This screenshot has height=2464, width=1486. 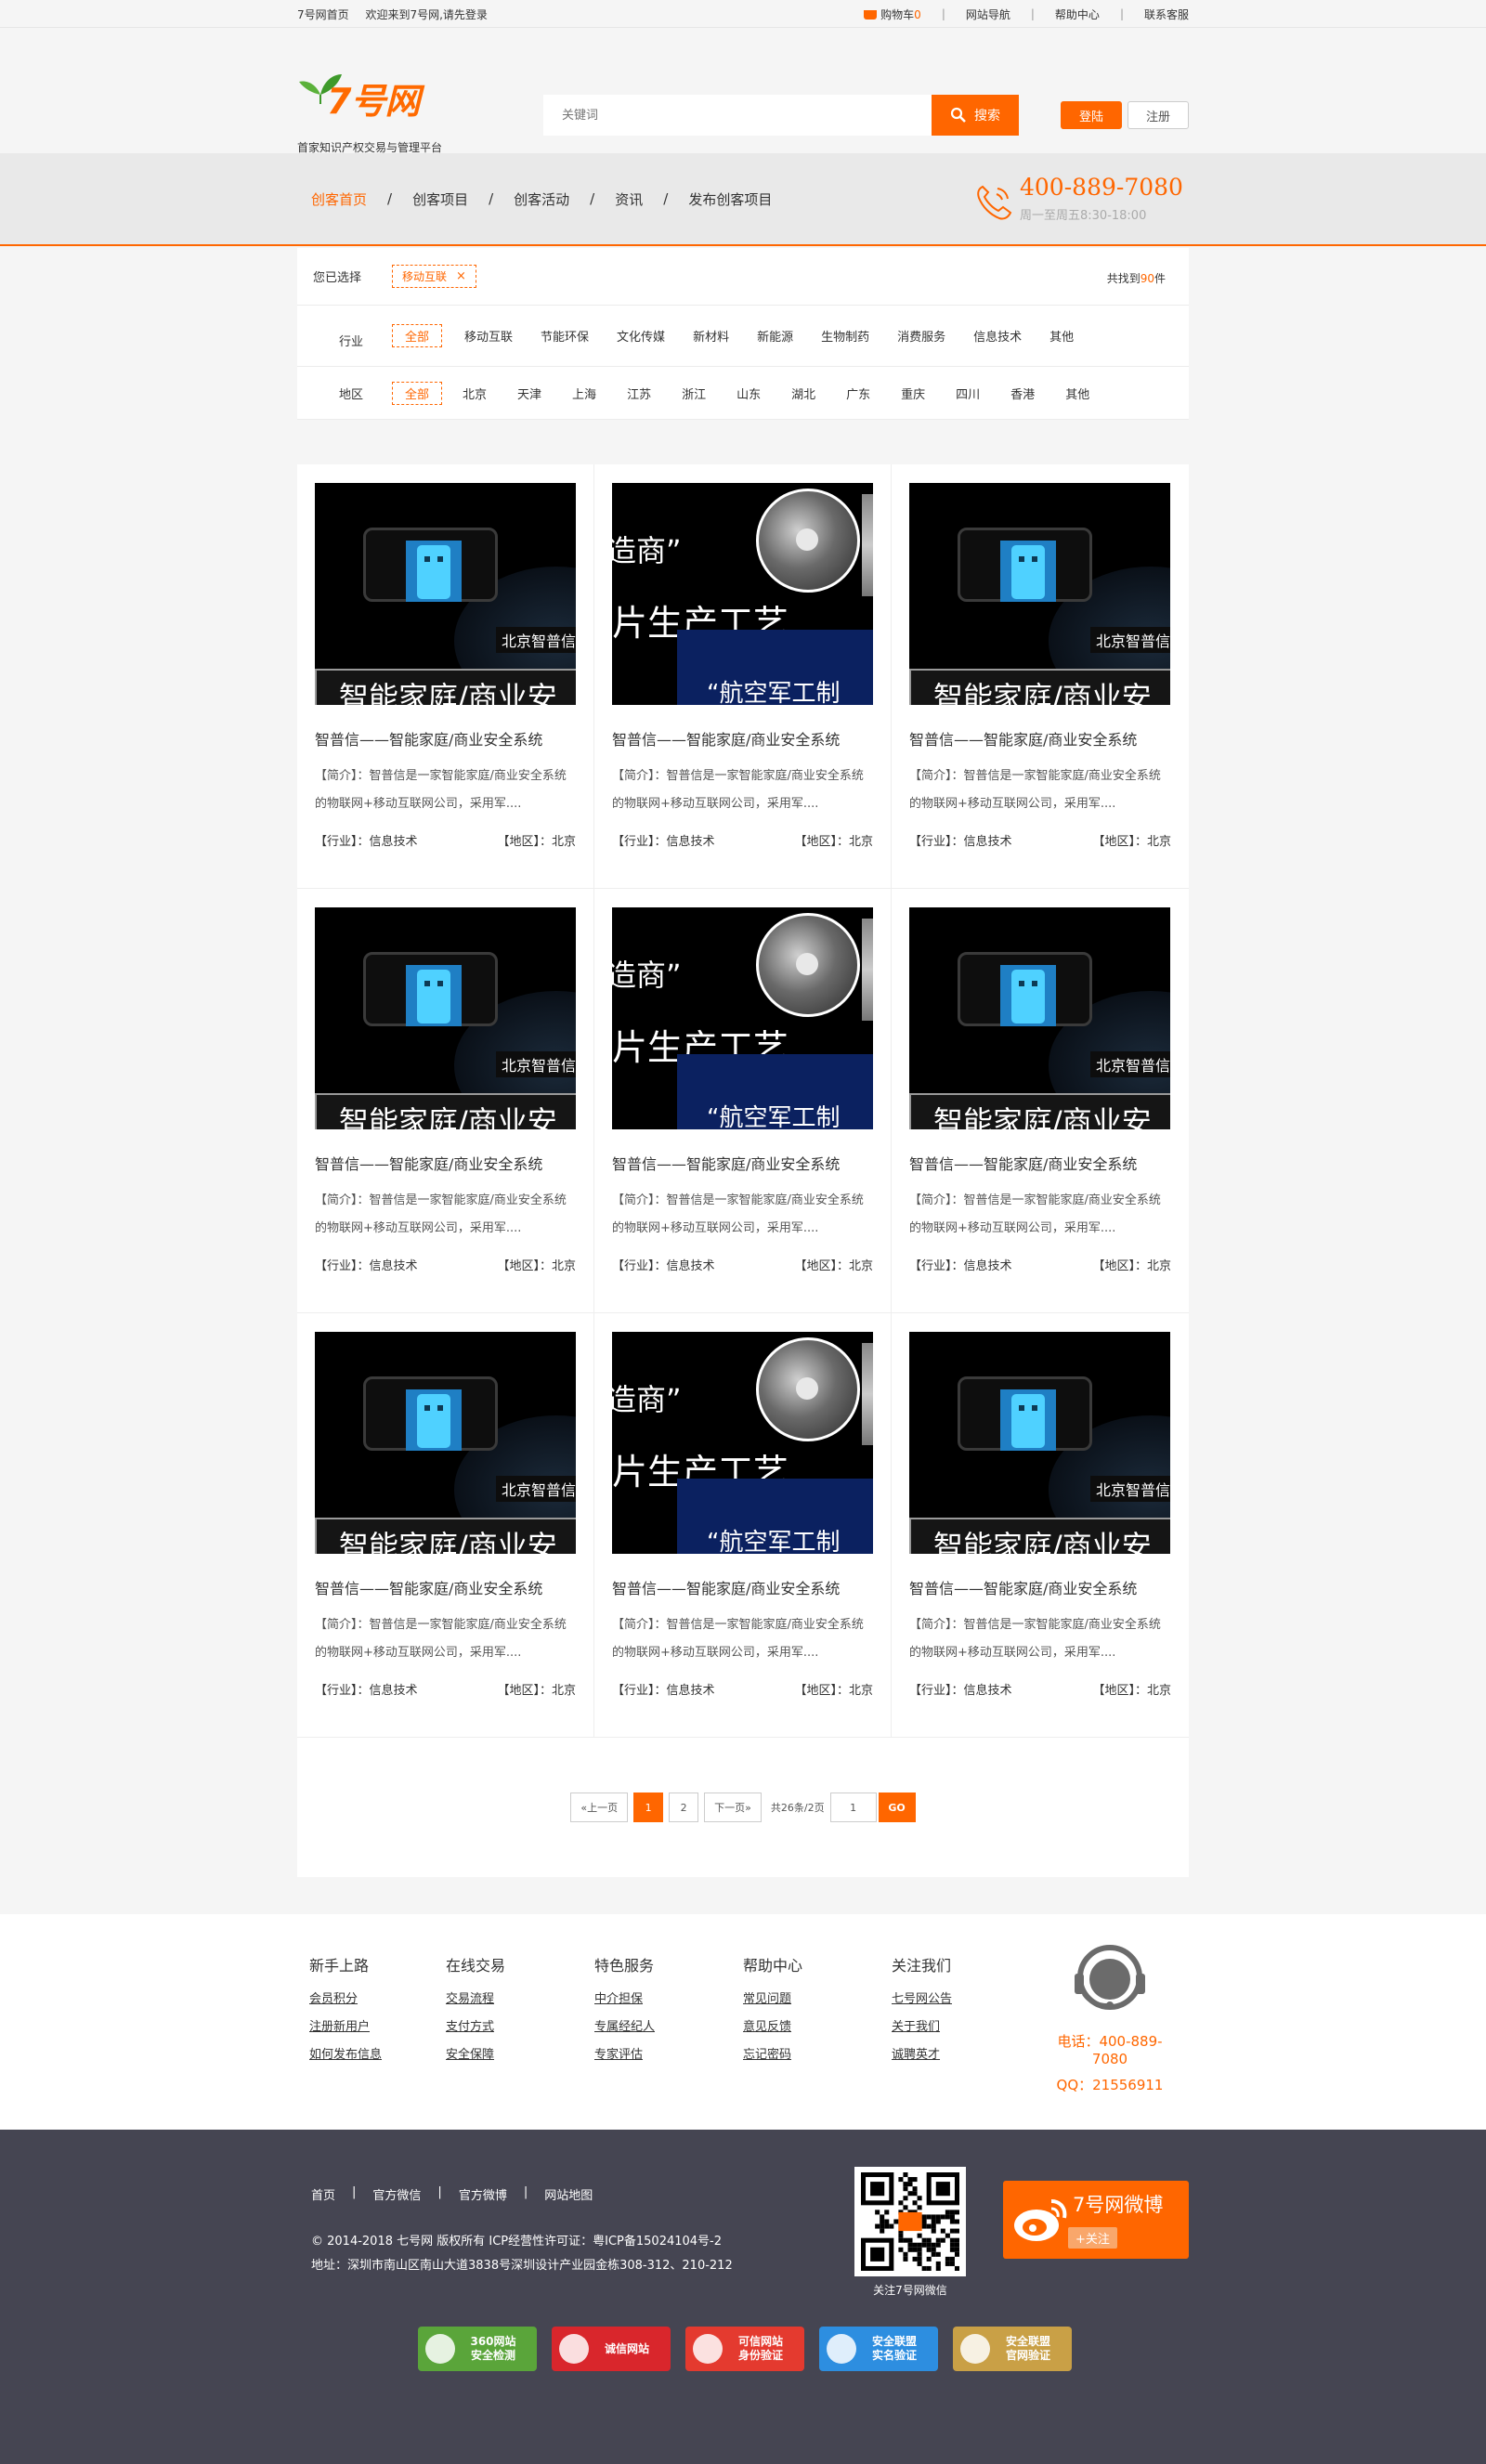 What do you see at coordinates (397, 2194) in the screenshot?
I see `footer-link: 官方微信` at bounding box center [397, 2194].